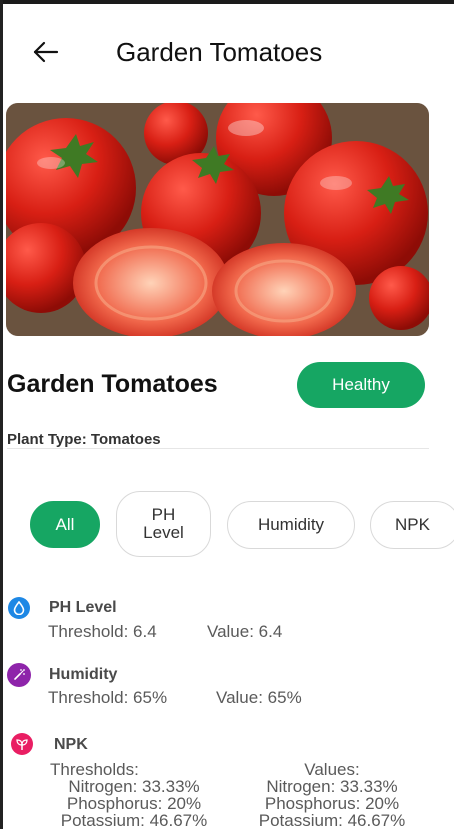  What do you see at coordinates (102, 631) in the screenshot?
I see `ph-level-threshold: Threshold: 6.4` at bounding box center [102, 631].